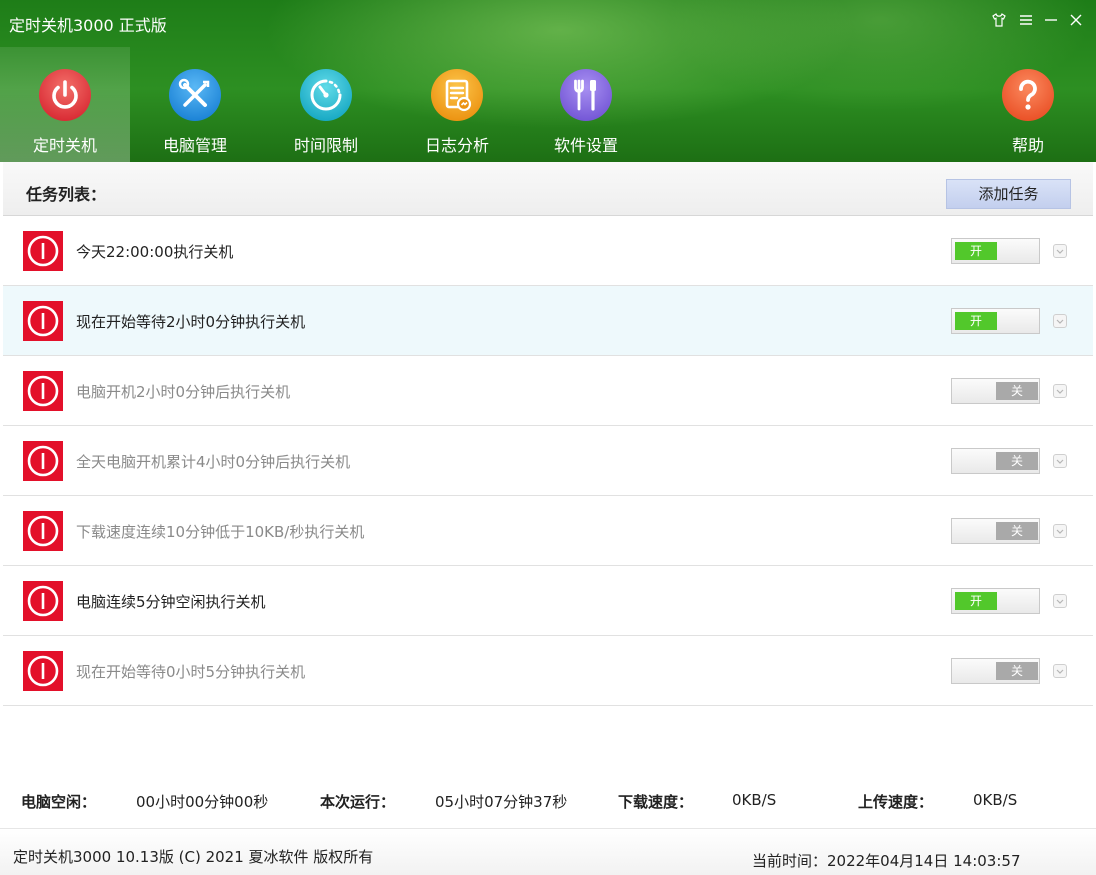 The height and width of the screenshot is (875, 1096). I want to click on nav-help: 帮助, so click(1028, 104).